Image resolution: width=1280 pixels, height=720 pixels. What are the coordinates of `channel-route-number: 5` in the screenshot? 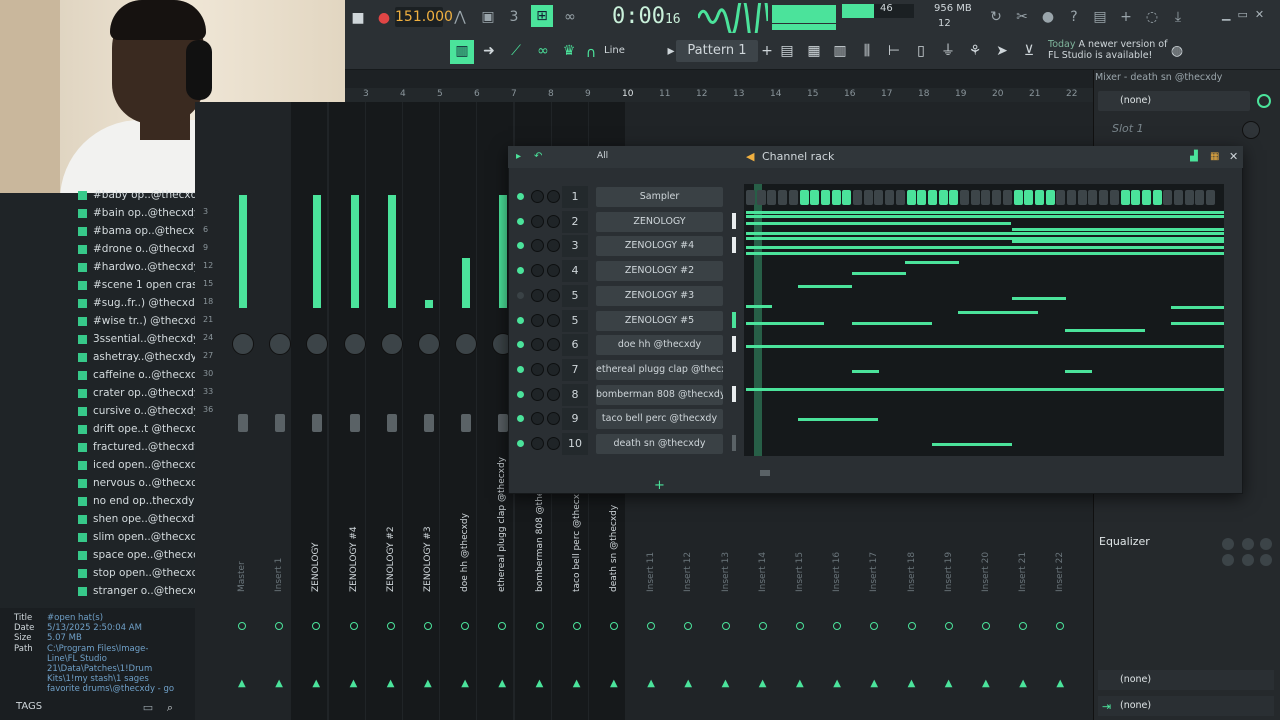 It's located at (575, 295).